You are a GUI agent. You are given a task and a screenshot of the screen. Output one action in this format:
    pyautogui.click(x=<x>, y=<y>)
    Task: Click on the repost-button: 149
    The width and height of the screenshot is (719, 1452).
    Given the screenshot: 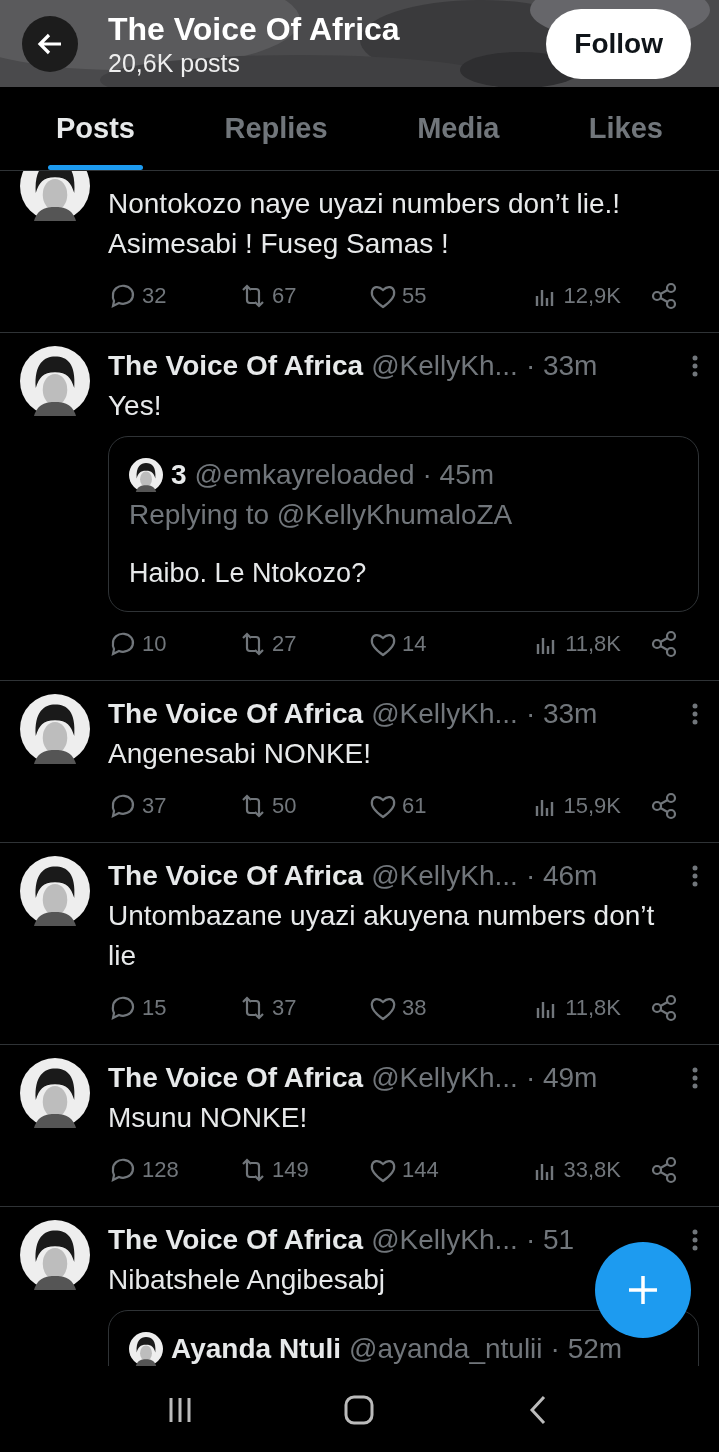 What is the action you would take?
    pyautogui.click(x=303, y=1170)
    